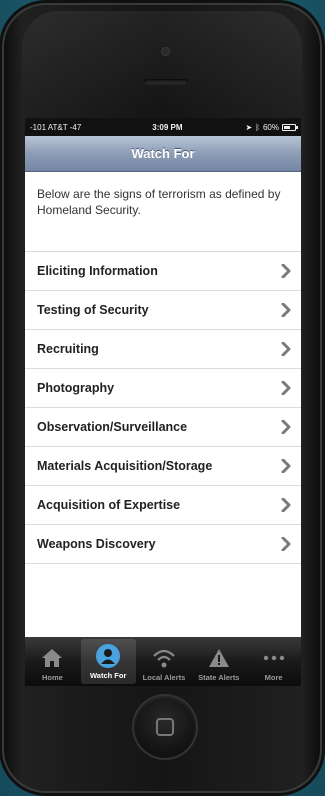  I want to click on list-item-label: Photography, so click(76, 388).